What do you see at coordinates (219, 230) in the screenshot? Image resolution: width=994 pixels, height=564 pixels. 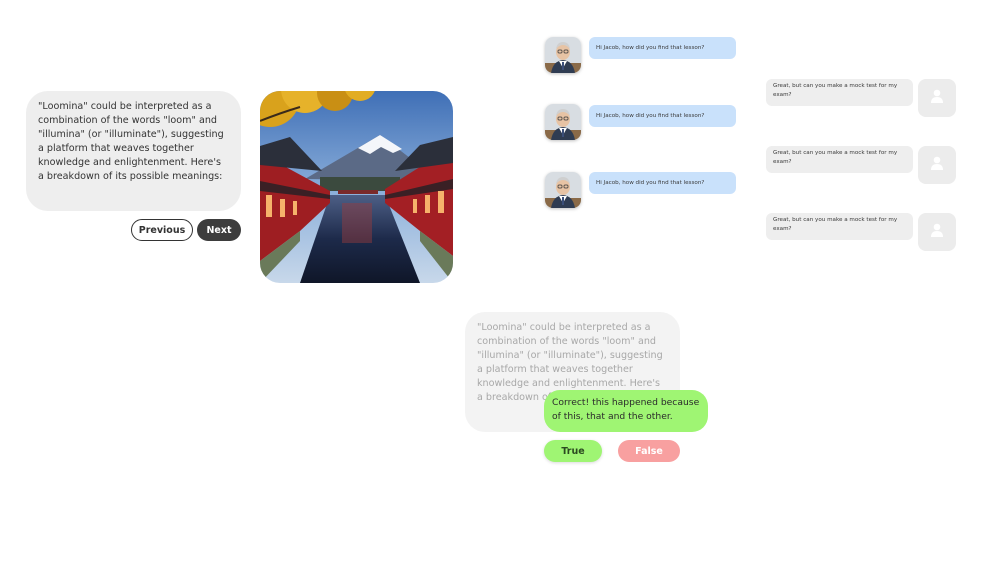 I see `next-button: Next` at bounding box center [219, 230].